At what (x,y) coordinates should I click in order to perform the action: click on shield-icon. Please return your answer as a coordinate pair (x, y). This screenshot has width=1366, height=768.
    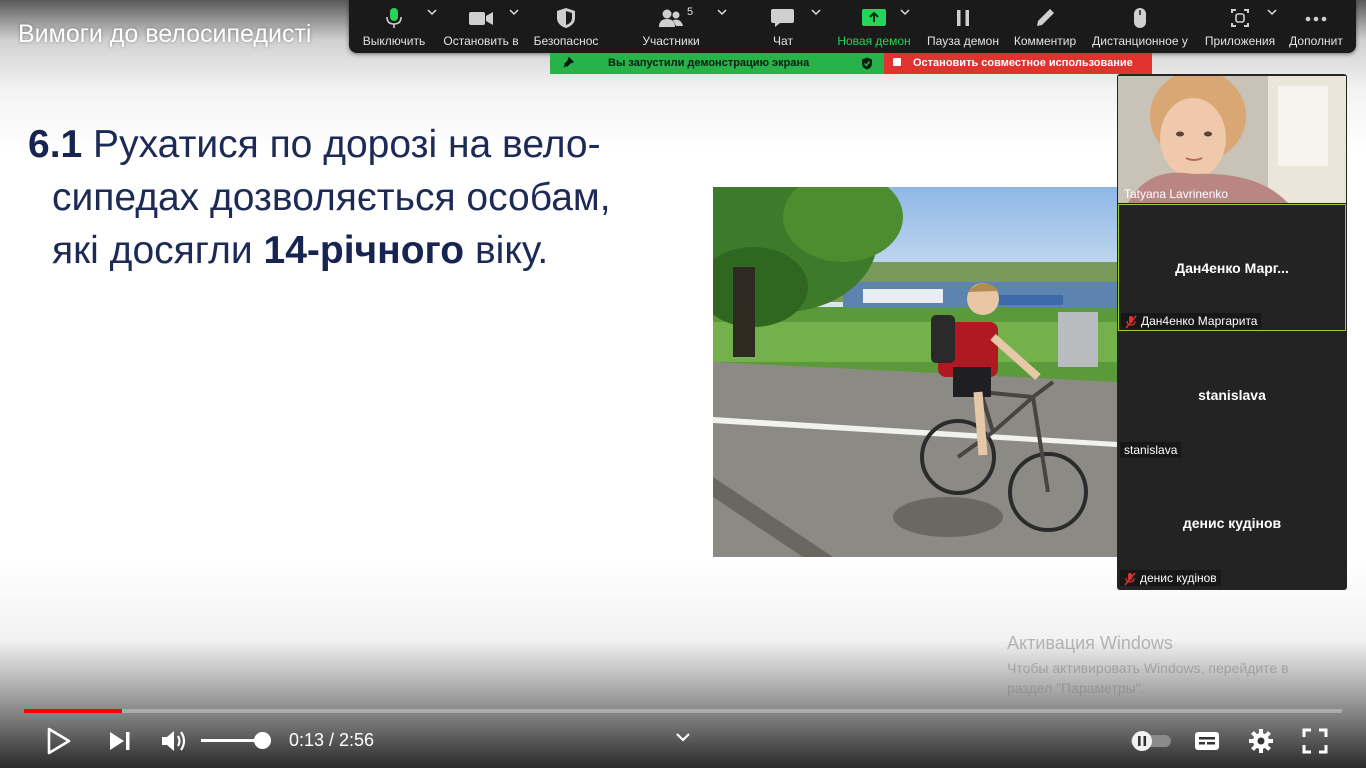
    Looking at the image, I should click on (566, 18).